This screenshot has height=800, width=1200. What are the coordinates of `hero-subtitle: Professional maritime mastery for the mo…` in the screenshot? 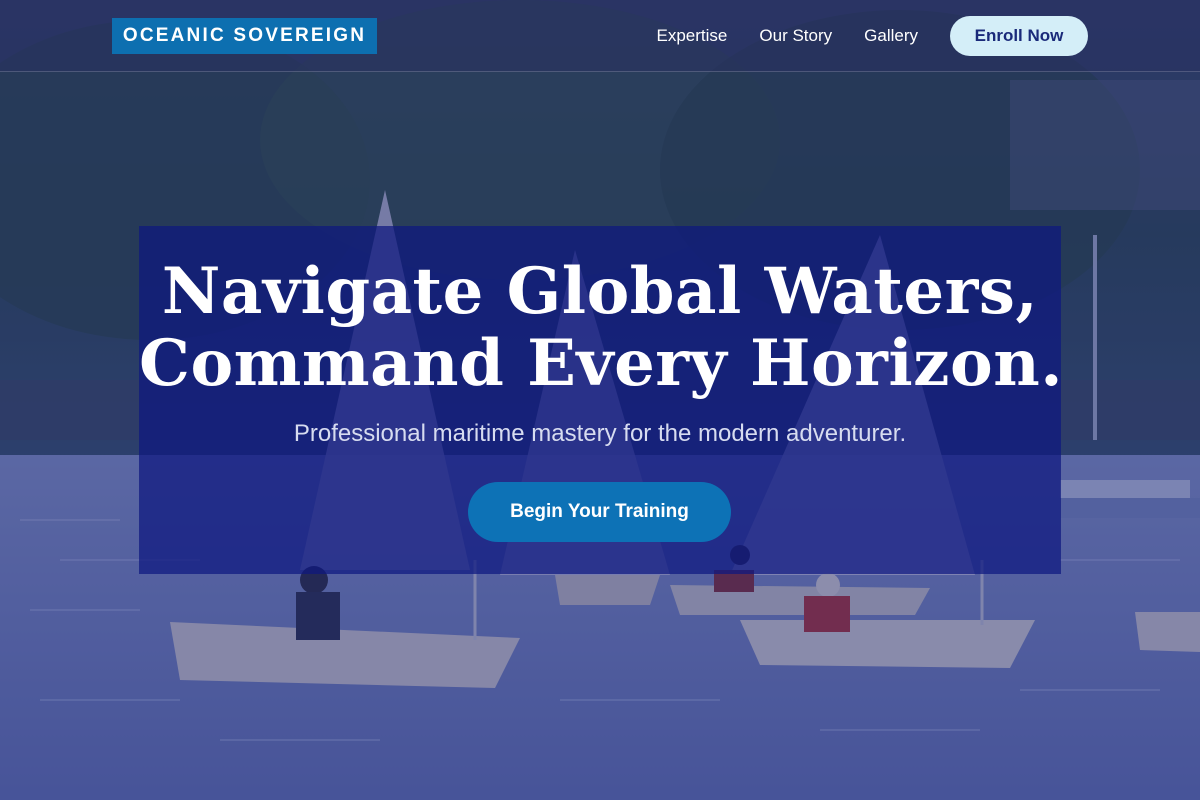 It's located at (600, 433).